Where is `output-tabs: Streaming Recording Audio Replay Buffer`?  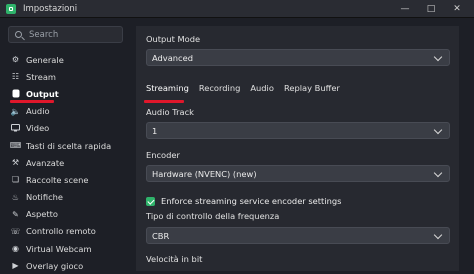
output-tabs: Streaming Recording Audio Replay Buffer is located at coordinates (248, 88).